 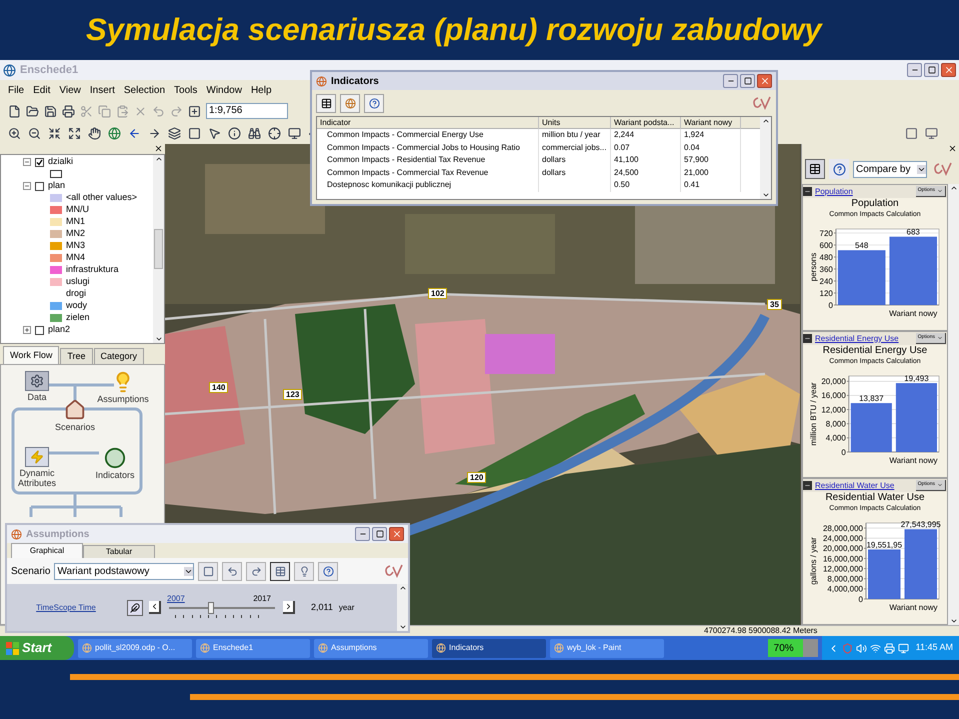 What do you see at coordinates (254, 133) in the screenshot?
I see `find-icon` at bounding box center [254, 133].